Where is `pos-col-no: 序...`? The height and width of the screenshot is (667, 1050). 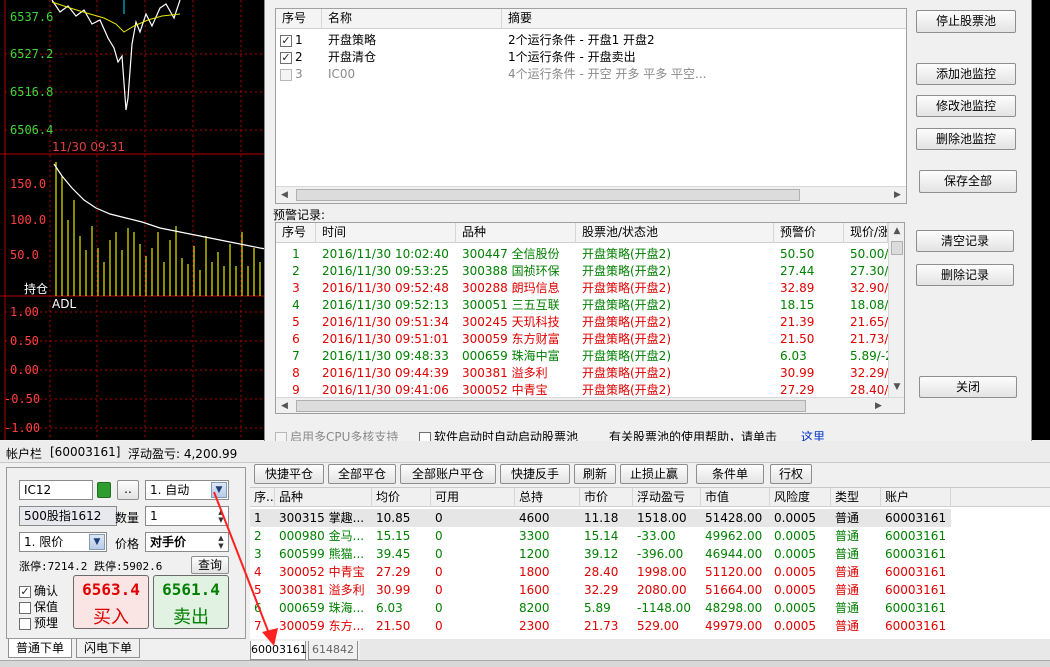
pos-col-no: 序... is located at coordinates (262, 497).